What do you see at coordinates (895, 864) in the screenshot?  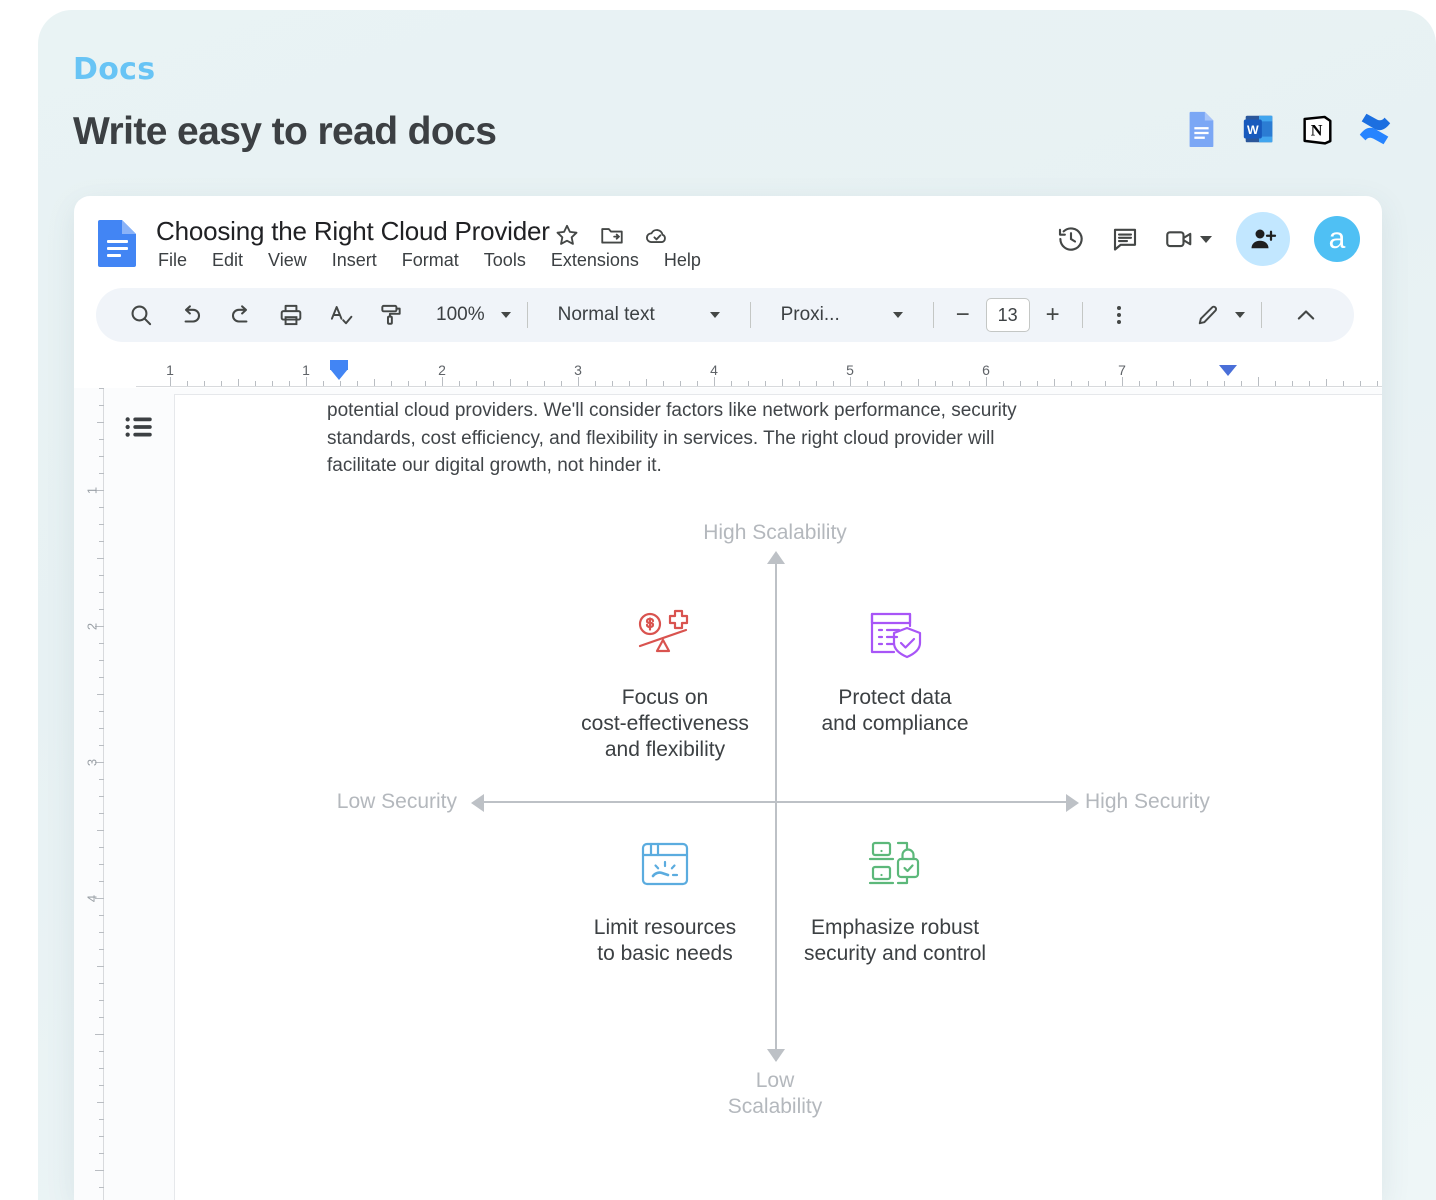 I see `laptops-padlock-icon` at bounding box center [895, 864].